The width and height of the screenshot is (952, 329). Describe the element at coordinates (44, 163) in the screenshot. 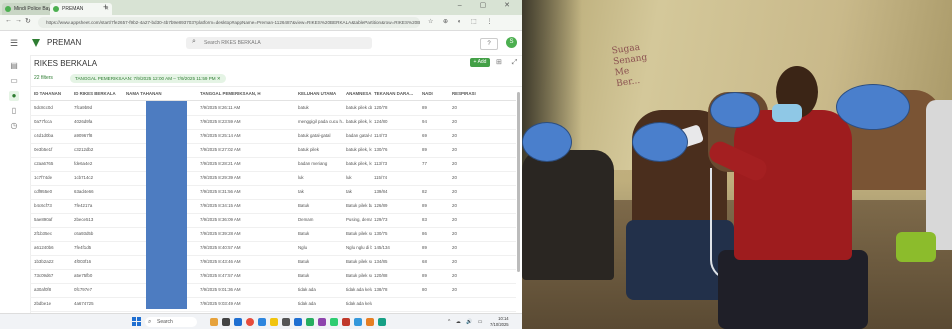

I see `table-cell: c2aa6765` at that location.